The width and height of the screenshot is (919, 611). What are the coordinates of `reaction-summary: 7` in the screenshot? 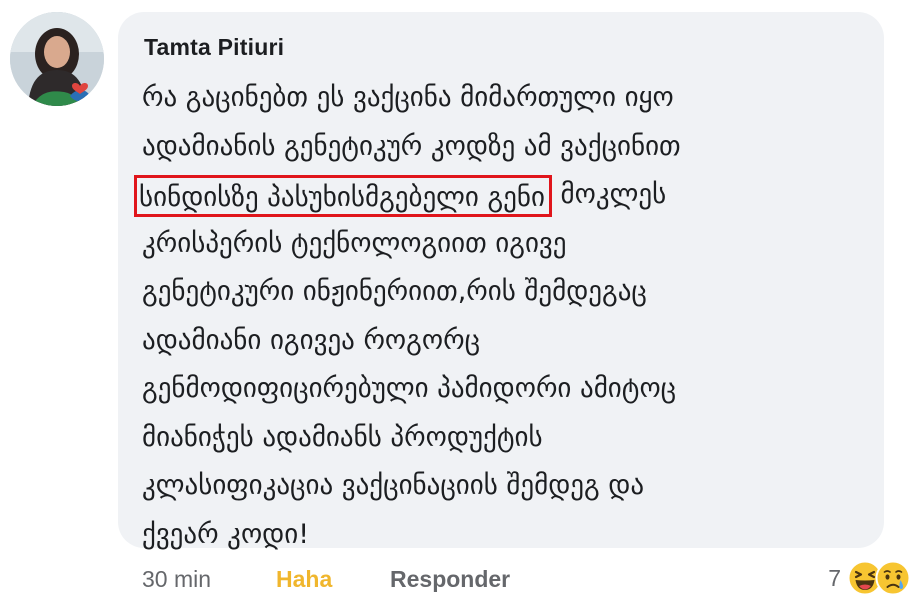 It's located at (869, 578).